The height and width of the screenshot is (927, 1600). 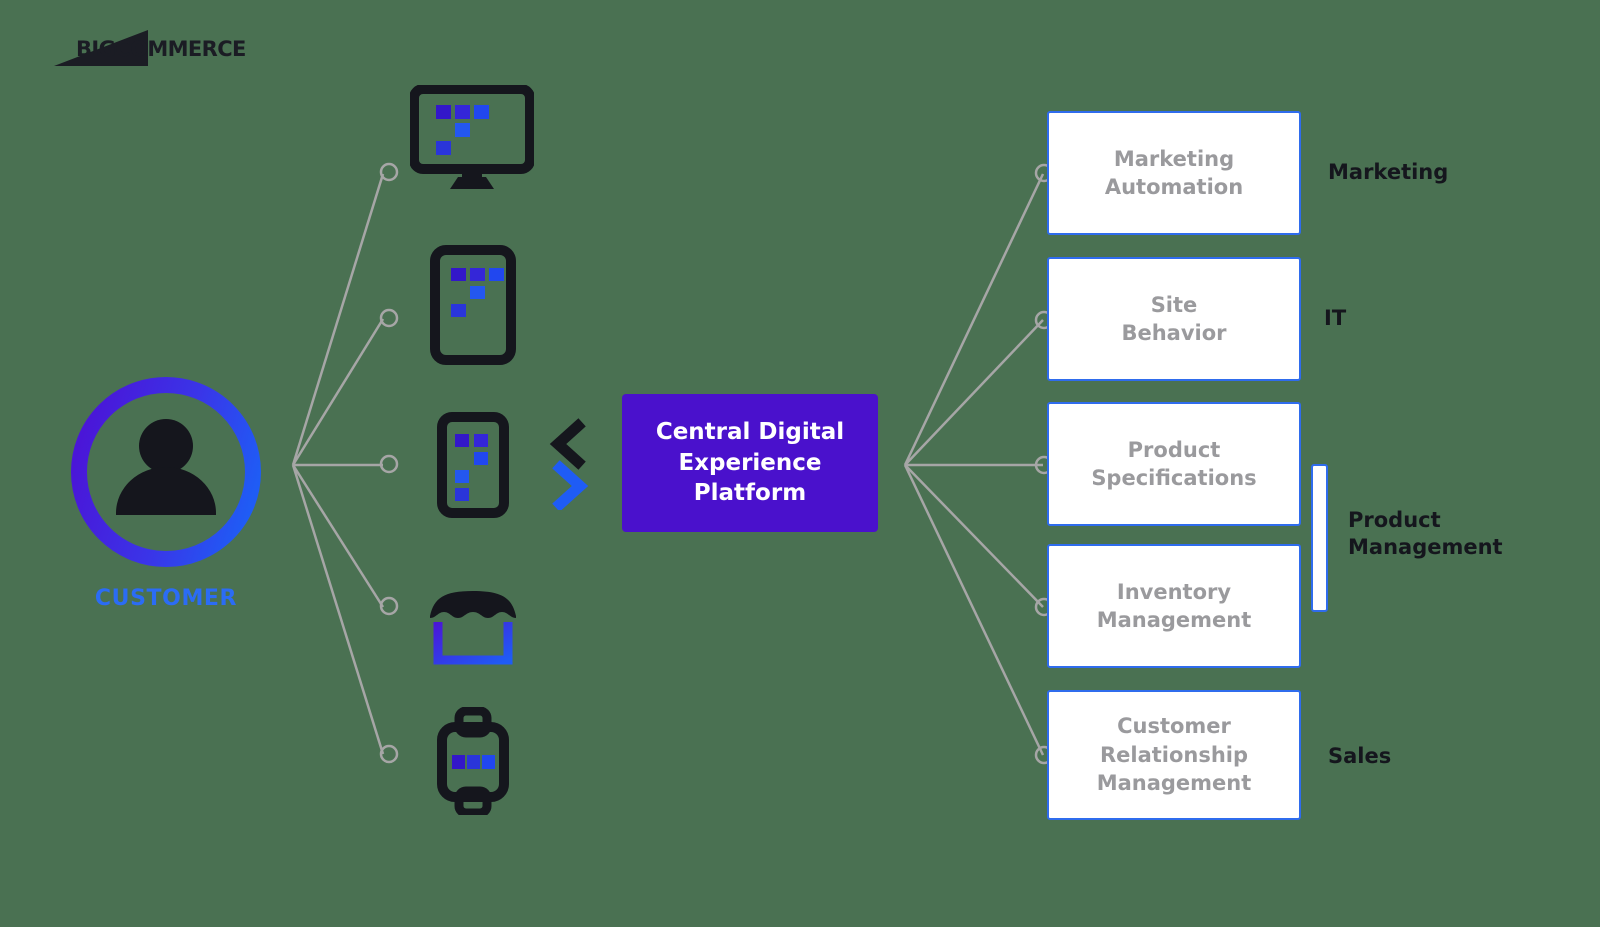 I want to click on storefront-icon, so click(x=473, y=629).